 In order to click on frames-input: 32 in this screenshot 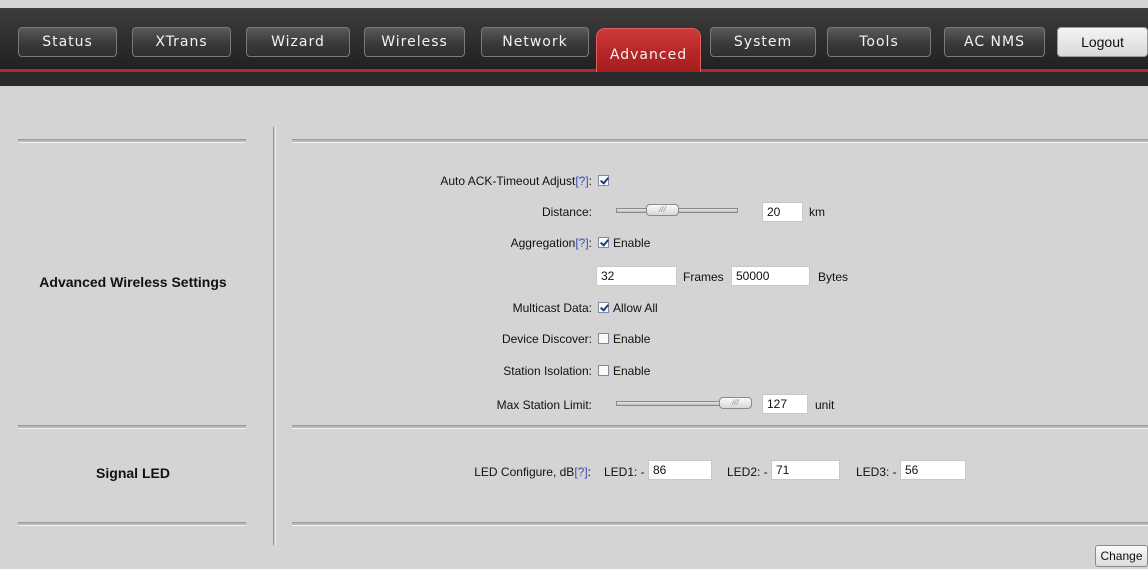, I will do `click(636, 276)`.